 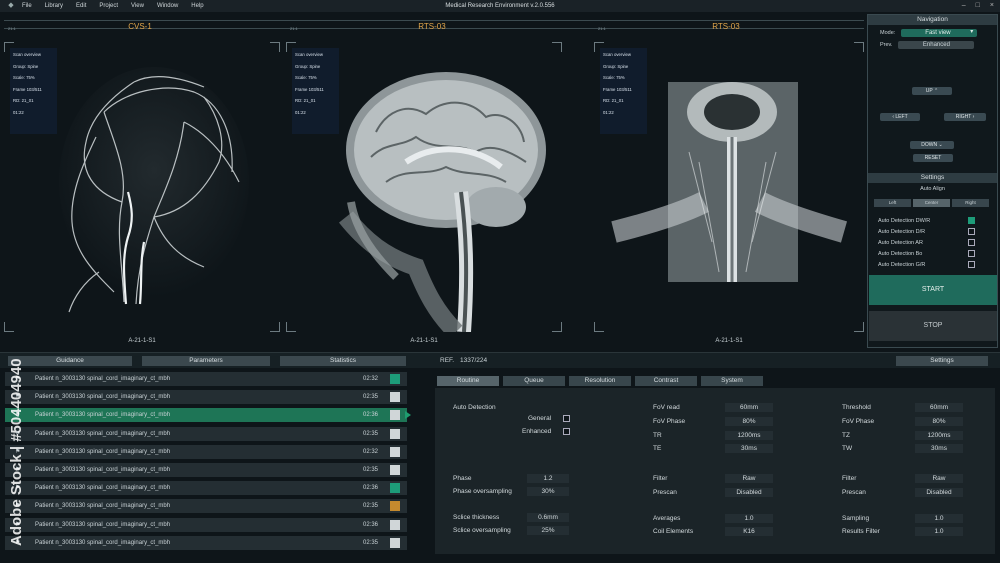 I want to click on stop-button: STOP, so click(x=933, y=326).